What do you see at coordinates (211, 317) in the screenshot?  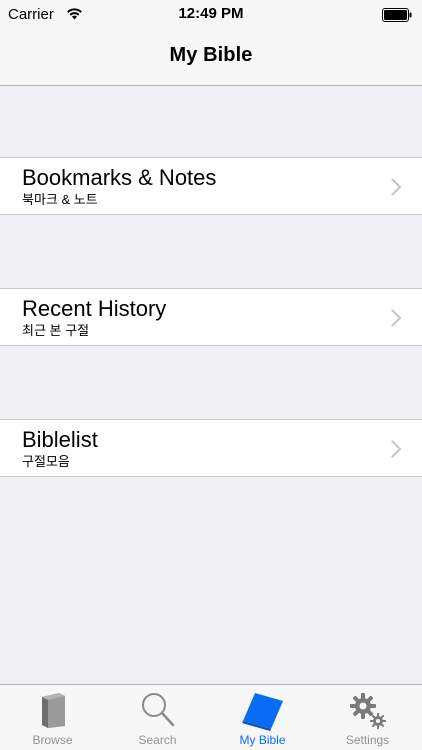 I see `row-recent-history: Recent History 최근 본 구절` at bounding box center [211, 317].